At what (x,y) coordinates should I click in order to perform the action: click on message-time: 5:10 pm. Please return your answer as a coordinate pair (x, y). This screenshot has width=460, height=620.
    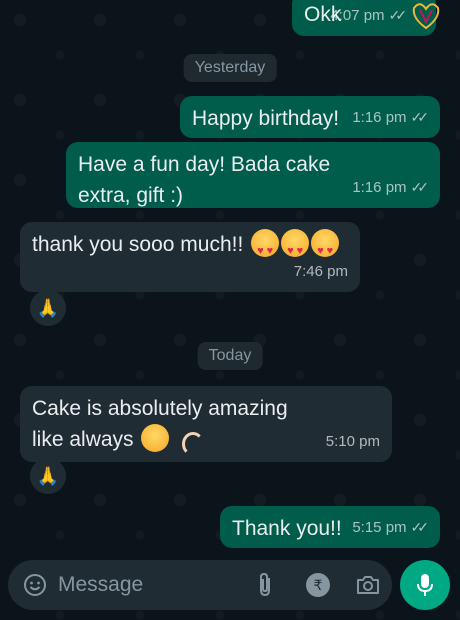
    Looking at the image, I should click on (352, 441).